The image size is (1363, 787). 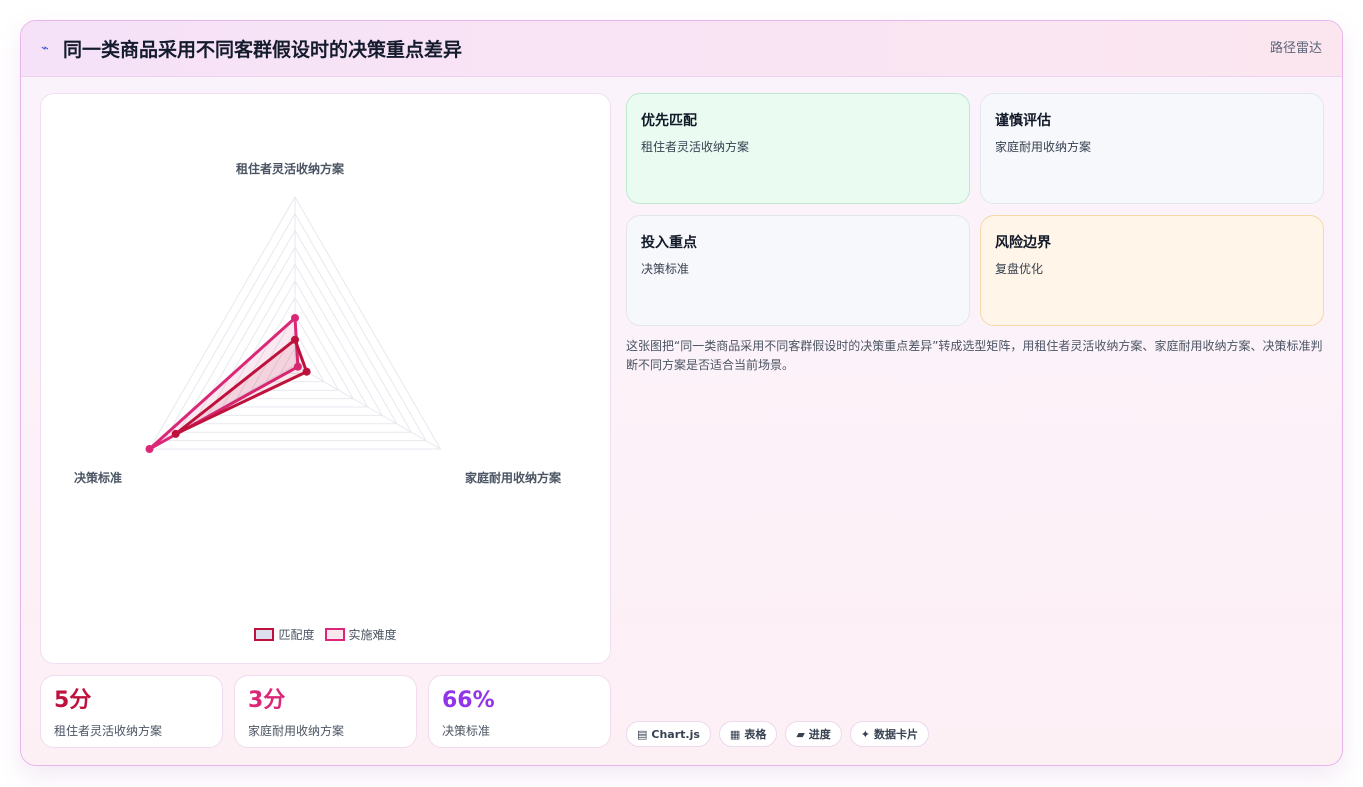 I want to click on stat-card-2: 3分 家庭耐用收纳方案, so click(x=325, y=711).